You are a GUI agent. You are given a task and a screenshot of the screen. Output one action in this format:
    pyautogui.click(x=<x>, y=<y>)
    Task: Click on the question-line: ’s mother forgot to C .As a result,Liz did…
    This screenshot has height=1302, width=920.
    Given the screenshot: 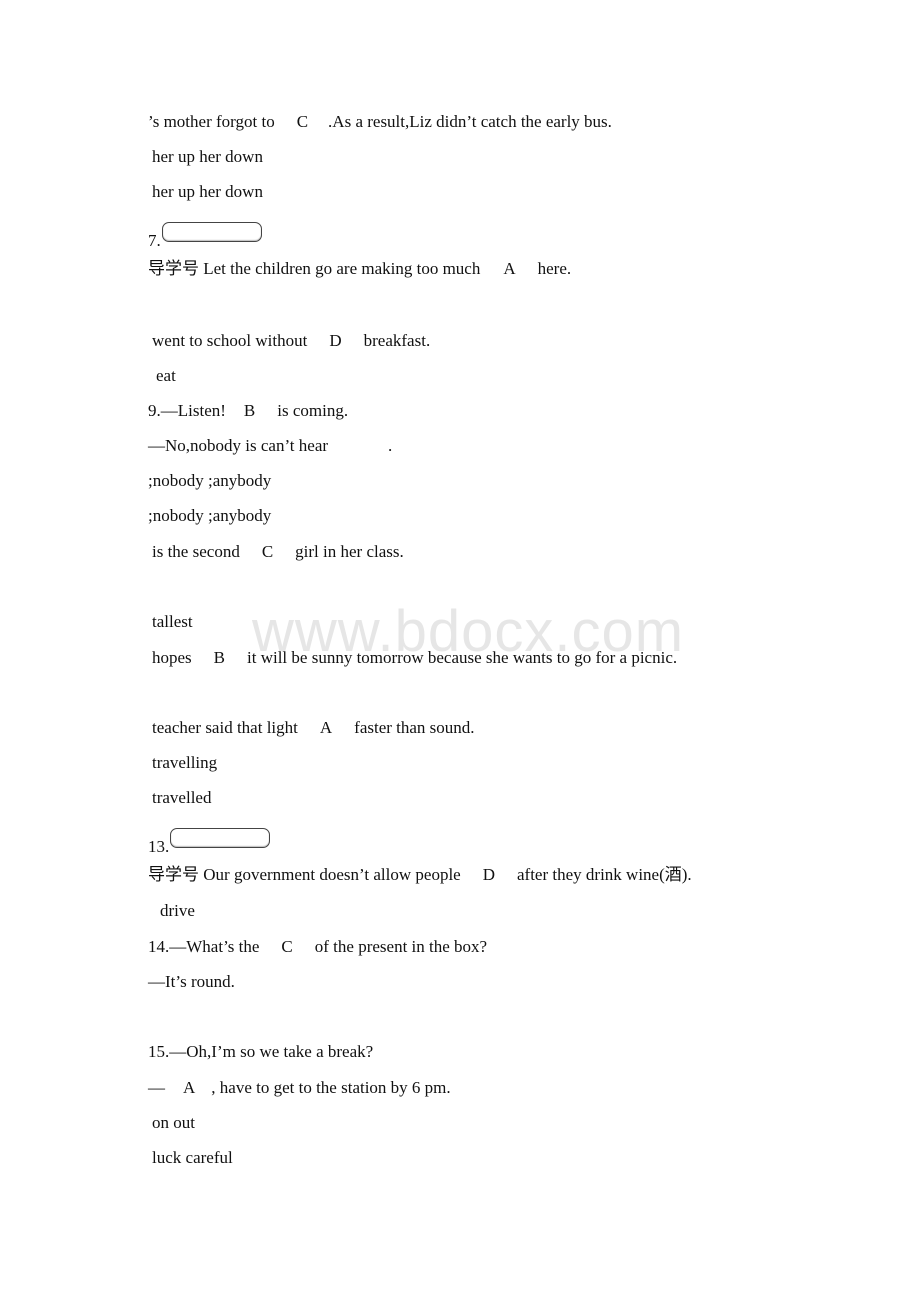 What is the action you would take?
    pyautogui.click(x=380, y=122)
    